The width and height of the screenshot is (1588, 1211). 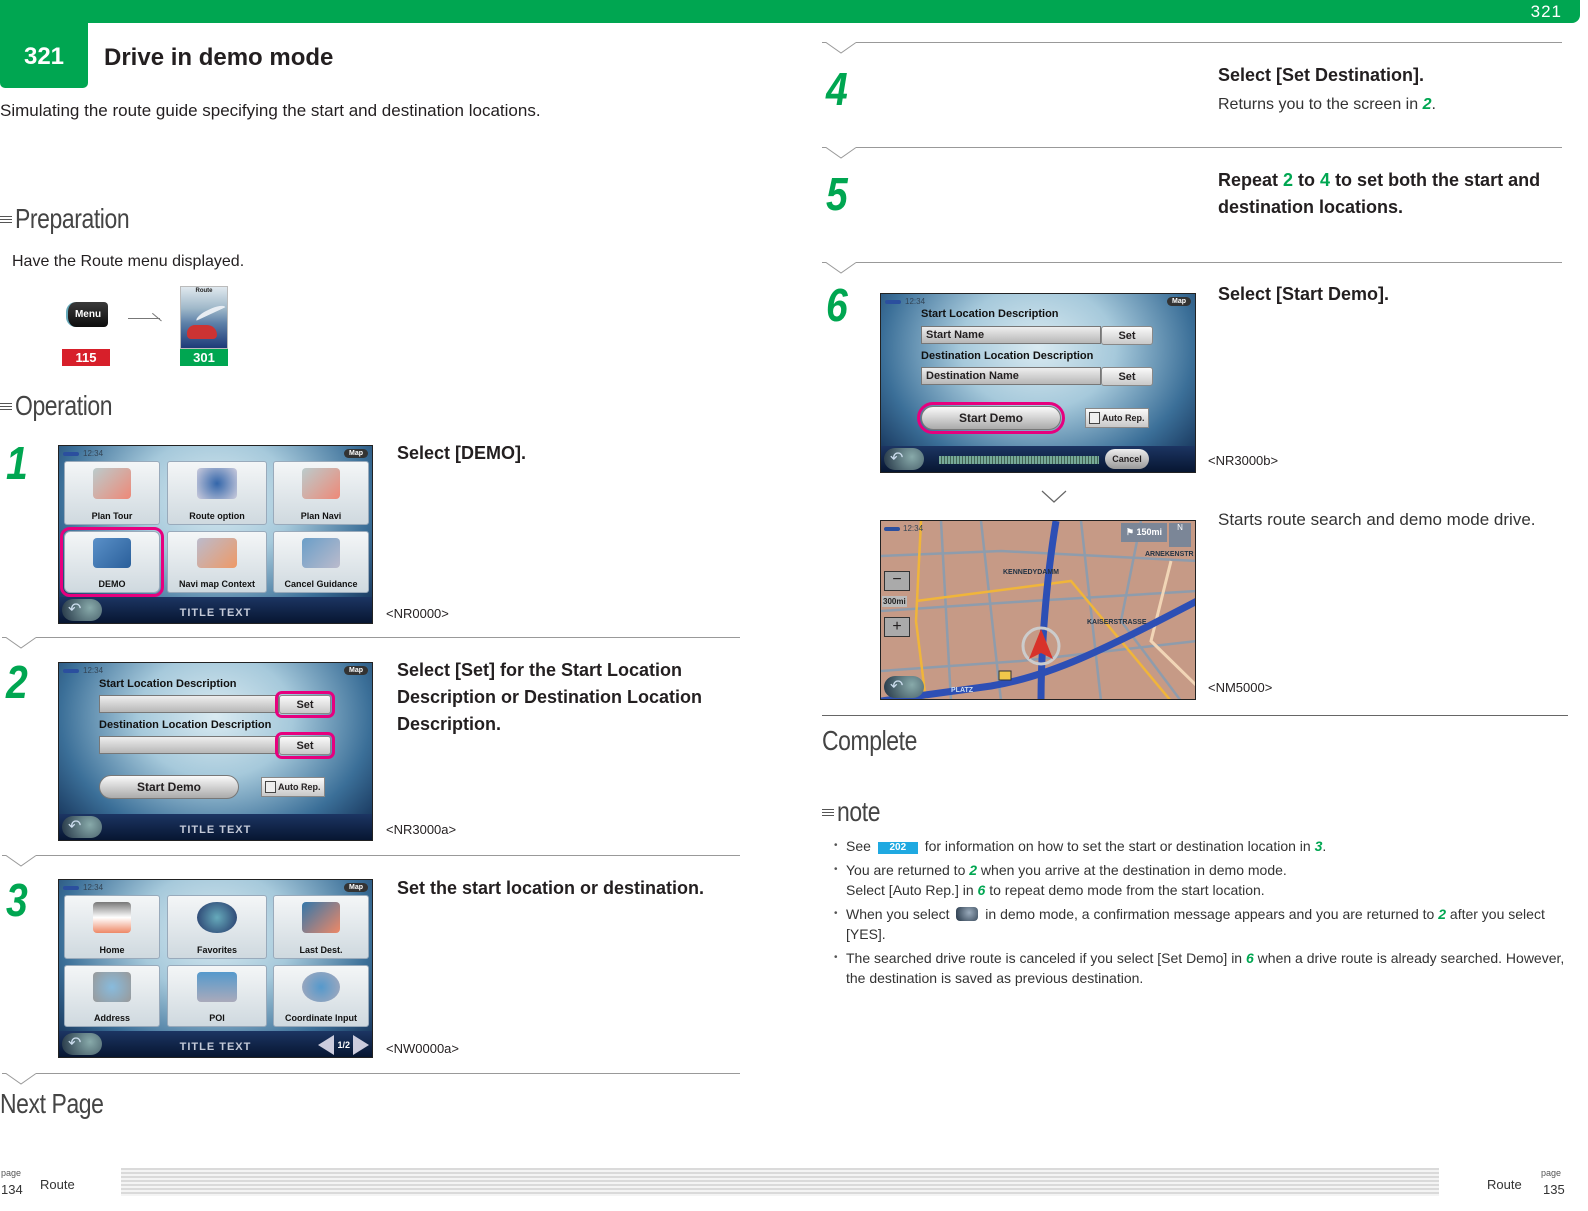 I want to click on address-button: Address, so click(x=112, y=996).